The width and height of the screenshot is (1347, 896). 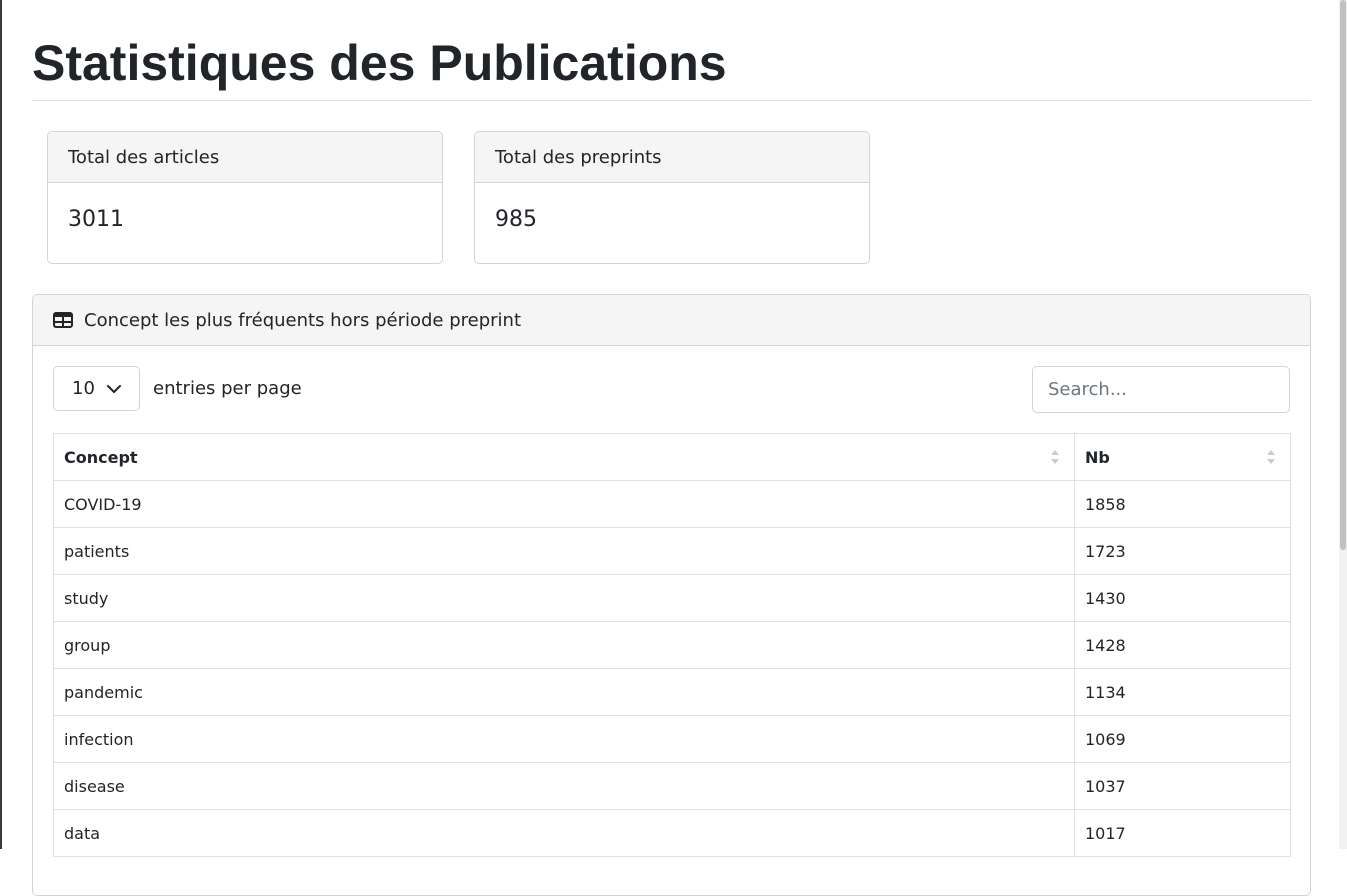 I want to click on entries-per-page-value: 10, so click(x=83, y=388).